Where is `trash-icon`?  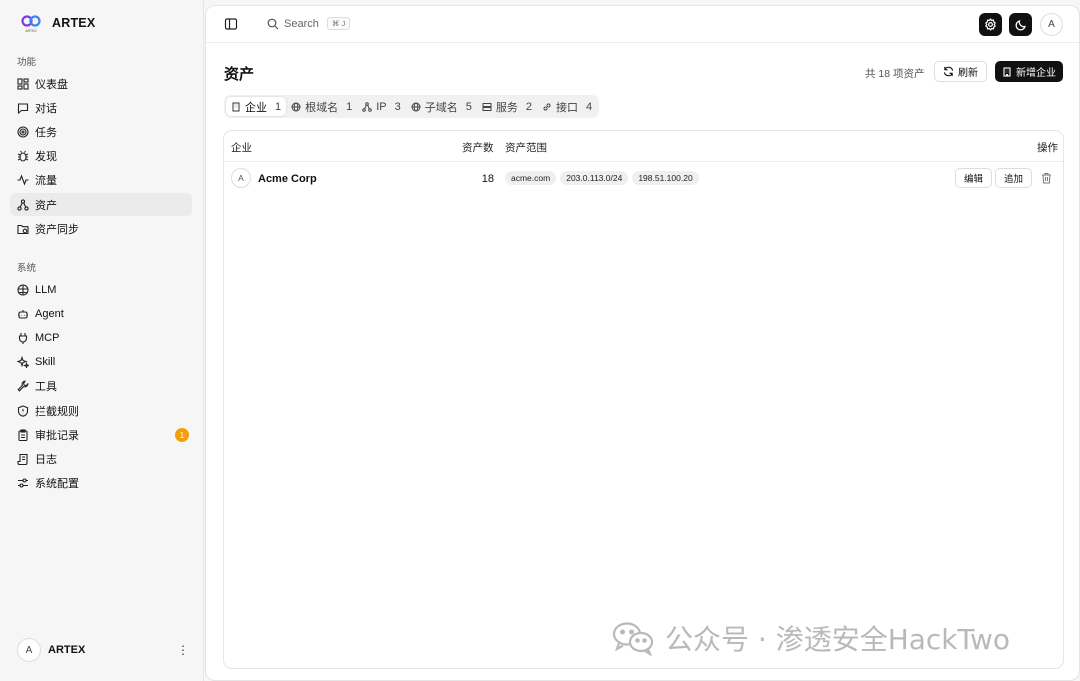
trash-icon is located at coordinates (1046, 178).